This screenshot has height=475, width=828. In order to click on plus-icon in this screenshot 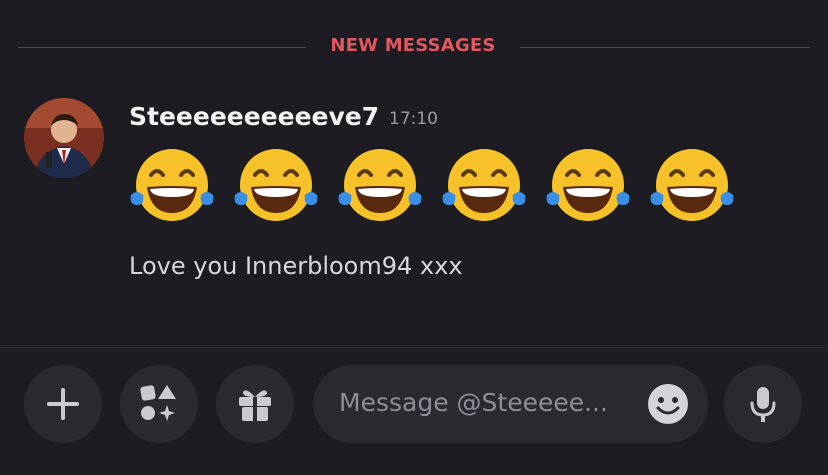, I will do `click(63, 404)`.